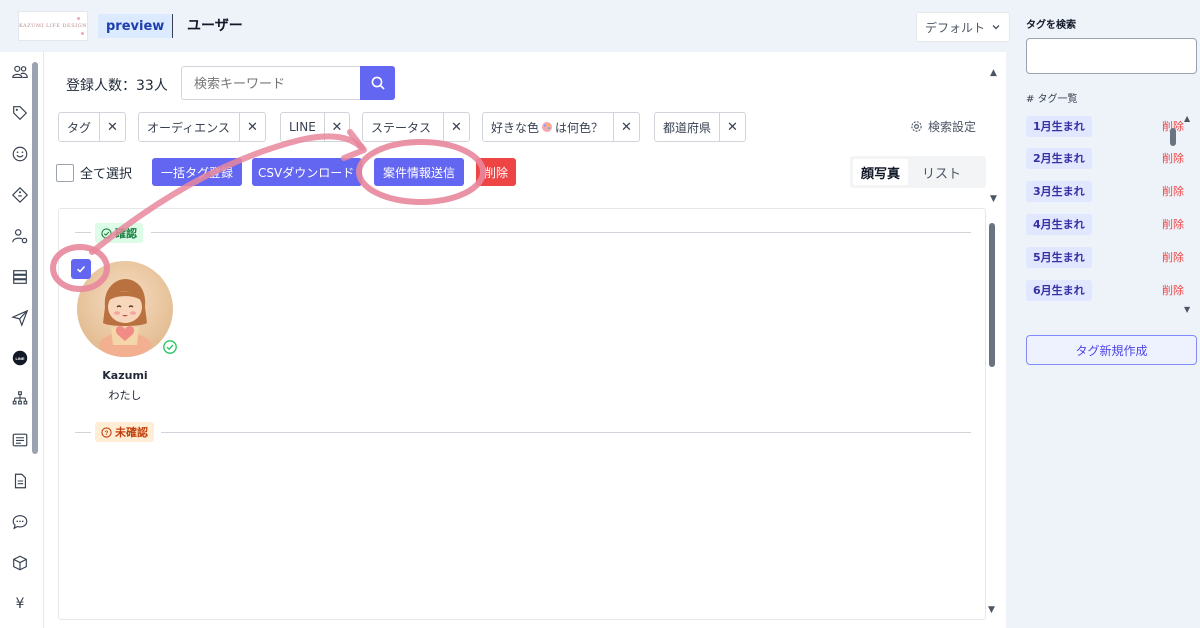 The height and width of the screenshot is (628, 1200). Describe the element at coordinates (20, 318) in the screenshot. I see `send-icon` at that location.